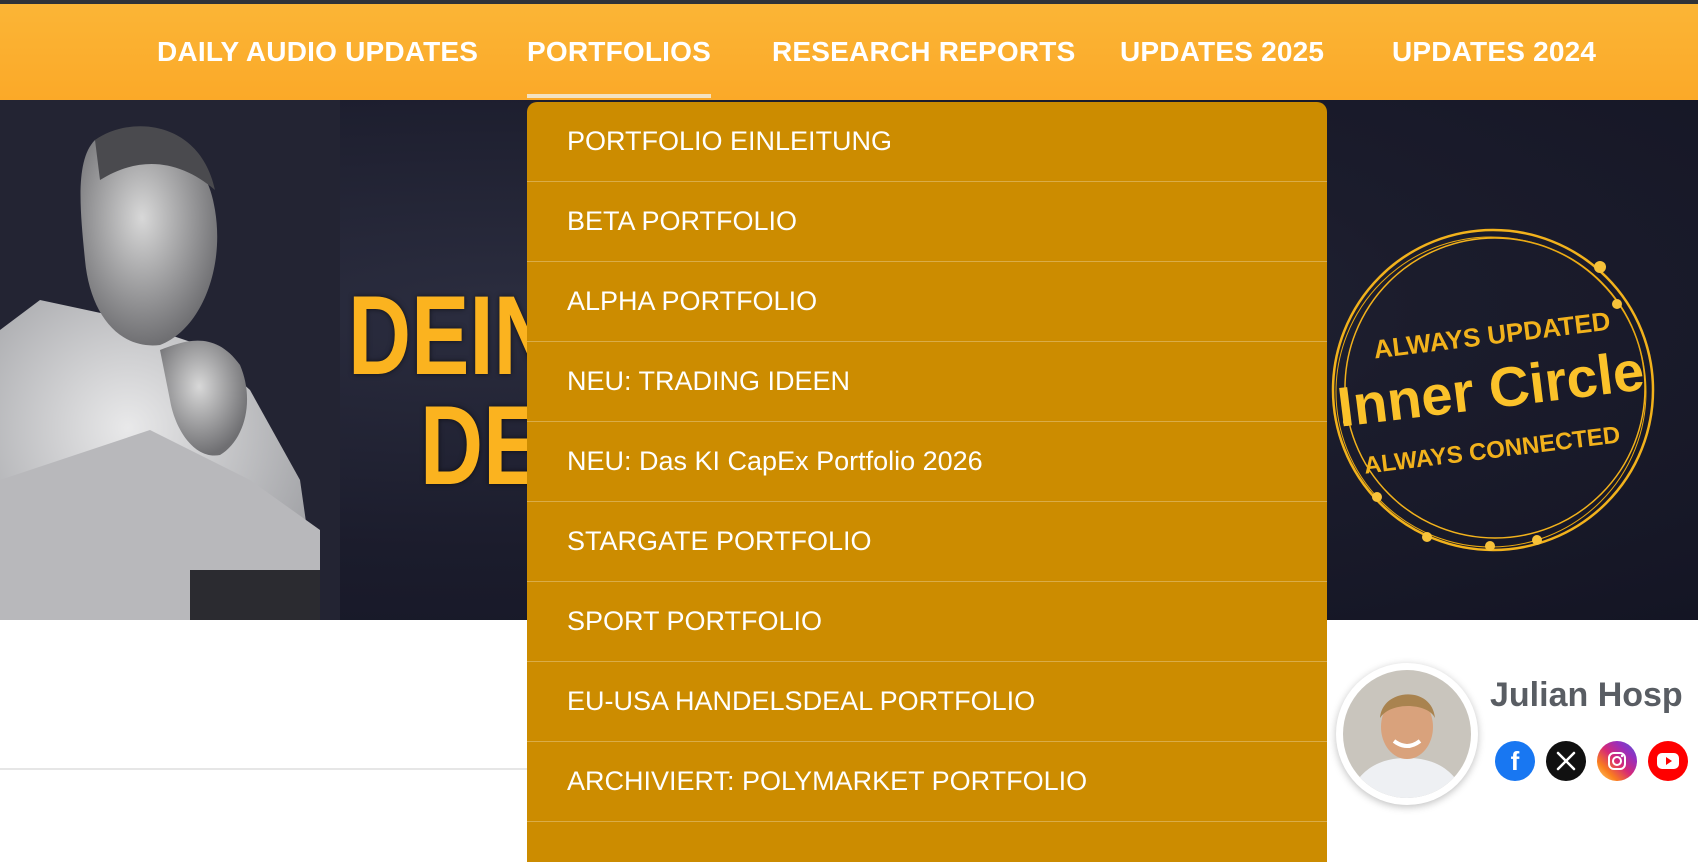  I want to click on nav-item-portfolios: PORTFOLIOS, so click(619, 52).